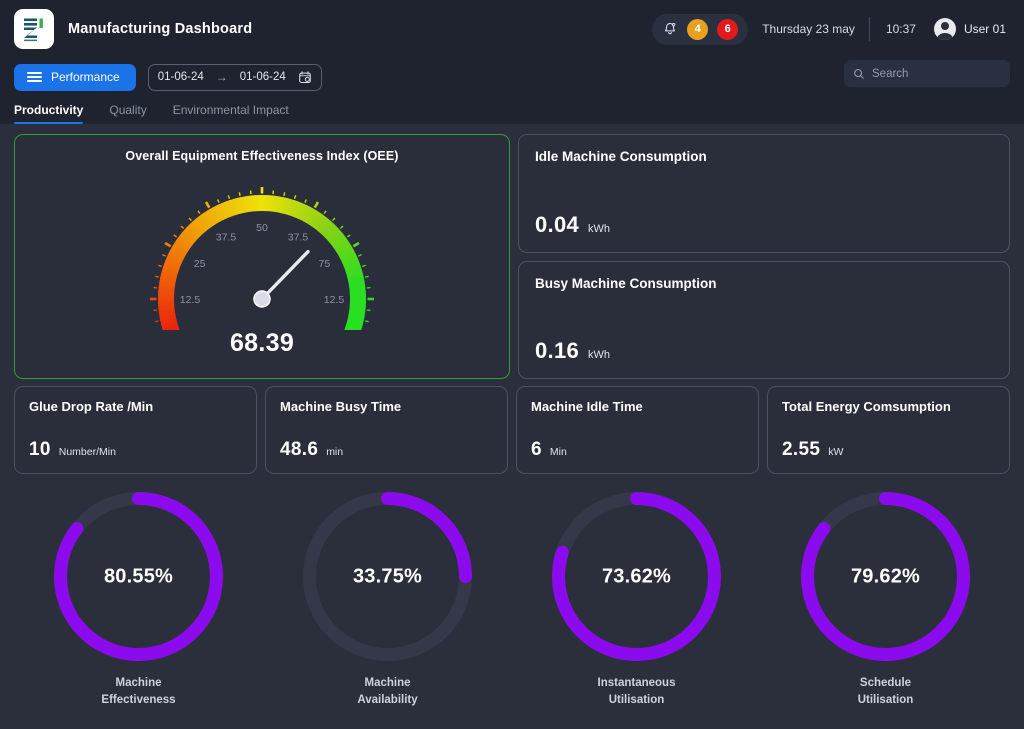 This screenshot has height=729, width=1024. What do you see at coordinates (305, 77) in the screenshot?
I see `calendar-icon` at bounding box center [305, 77].